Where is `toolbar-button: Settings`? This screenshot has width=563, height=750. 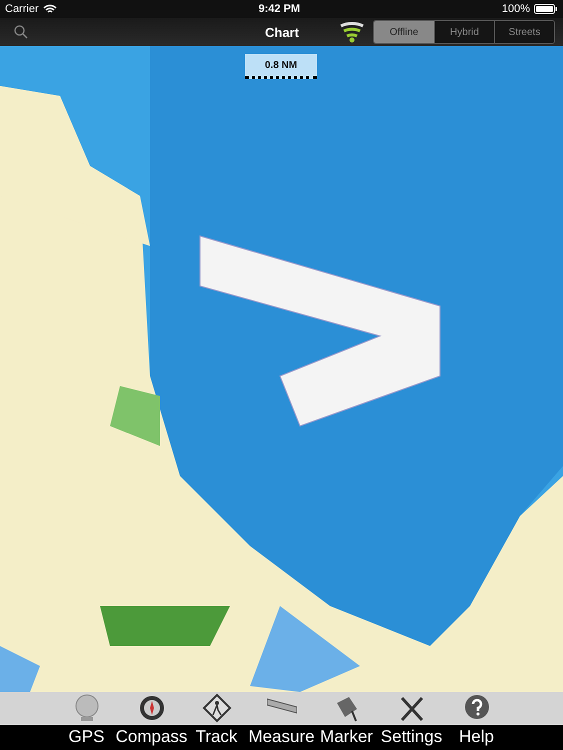 toolbar-button: Settings is located at coordinates (411, 721).